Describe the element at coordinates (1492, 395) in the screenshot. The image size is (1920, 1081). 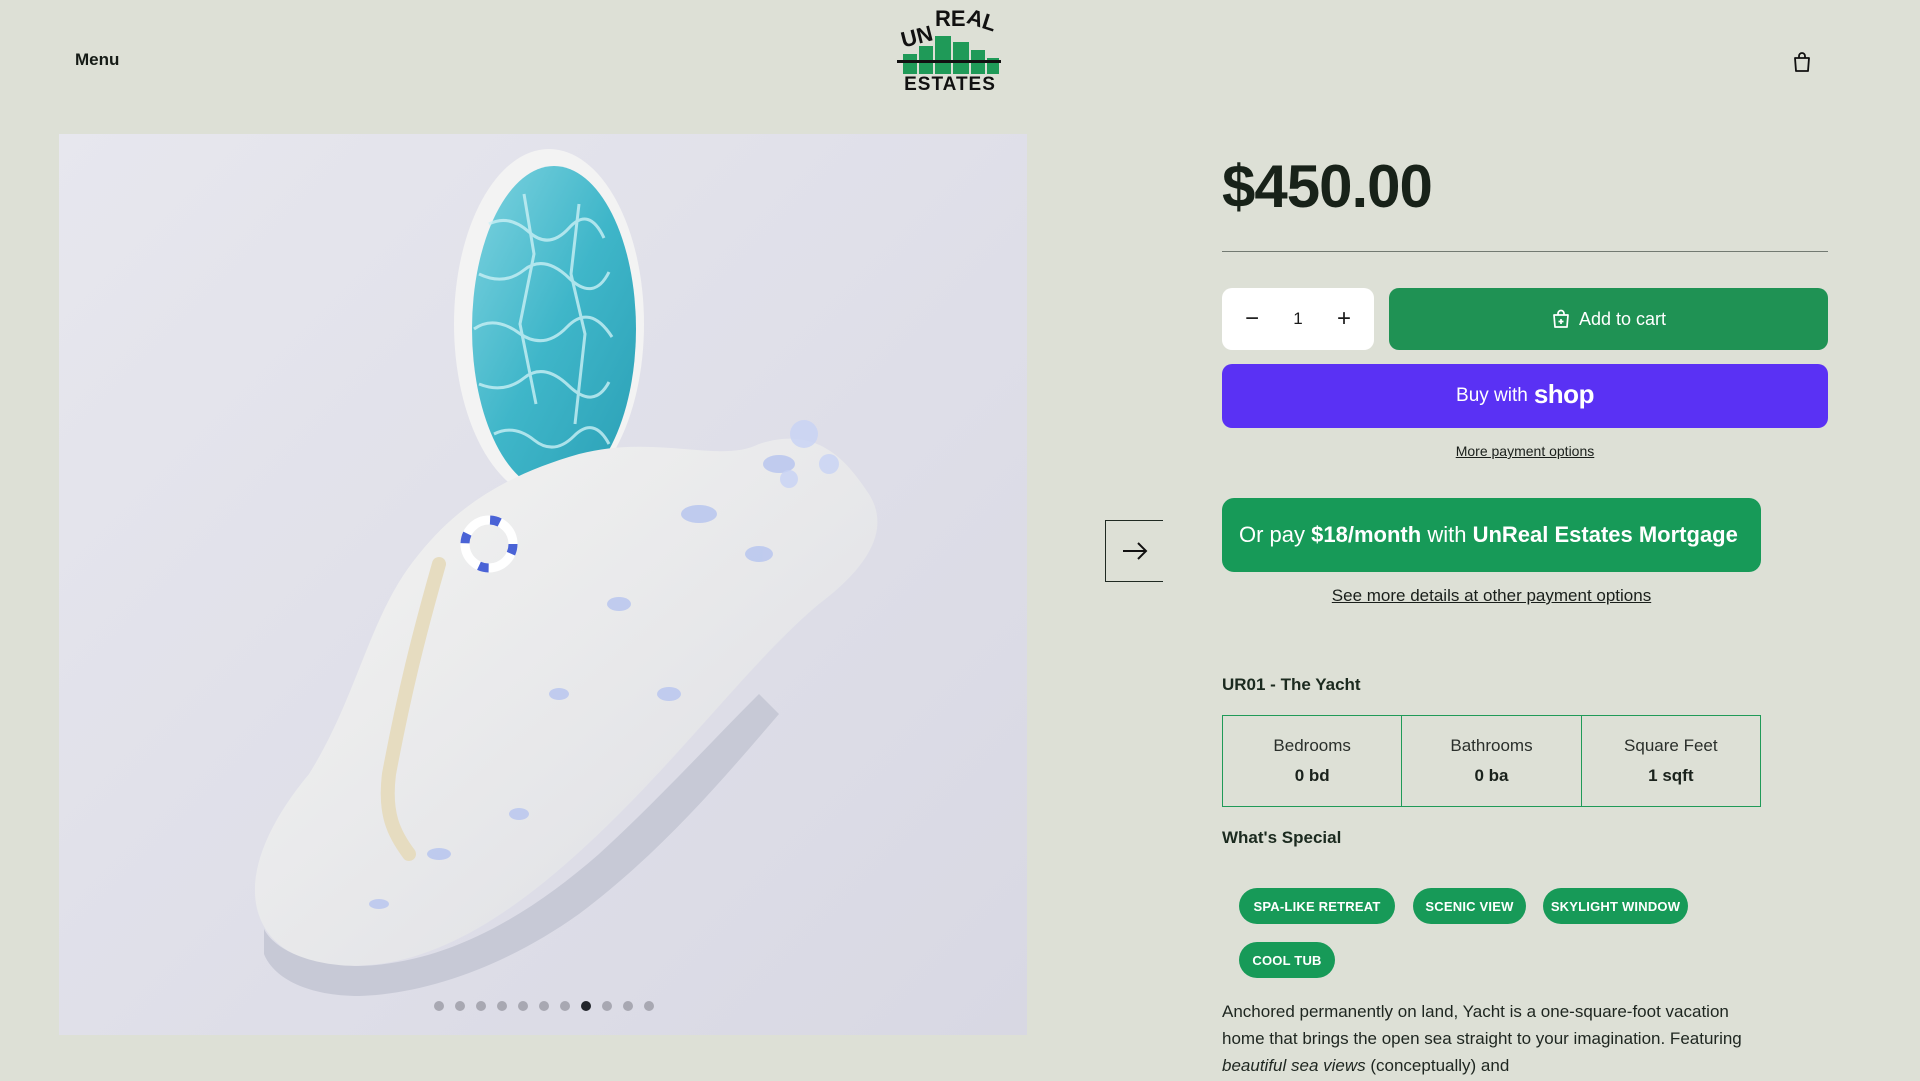
I see `buy-with-label: Buy with` at that location.